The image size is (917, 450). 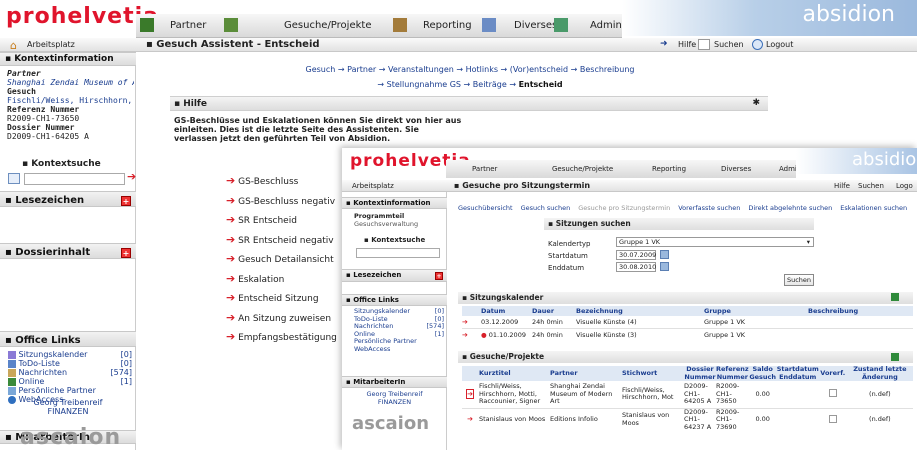 I want to click on search-link: Suchen, so click(x=729, y=44).